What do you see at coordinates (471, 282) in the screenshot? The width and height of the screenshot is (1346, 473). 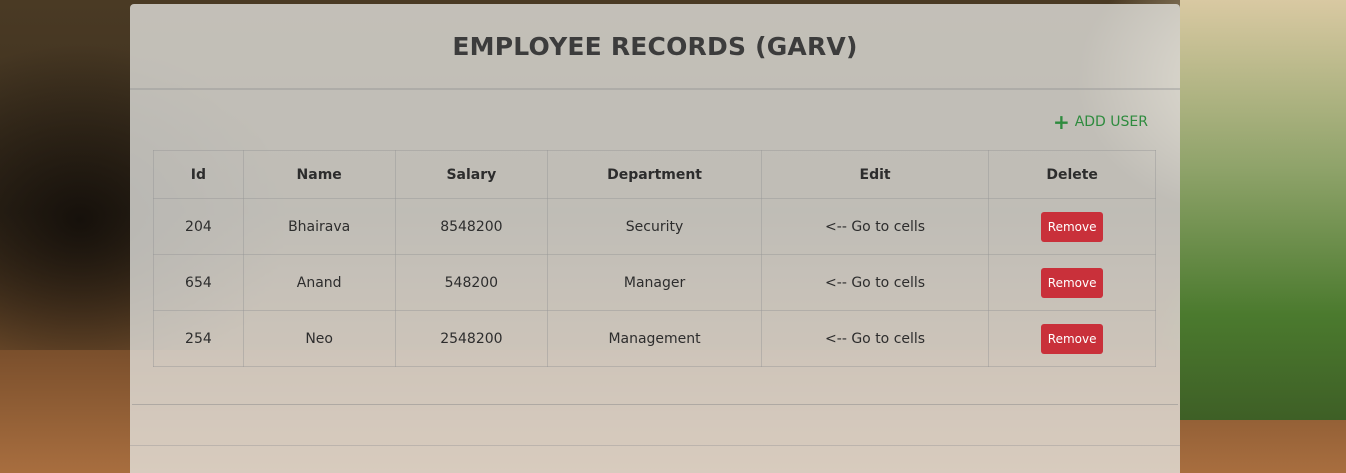 I see `cell-salary: 548200` at bounding box center [471, 282].